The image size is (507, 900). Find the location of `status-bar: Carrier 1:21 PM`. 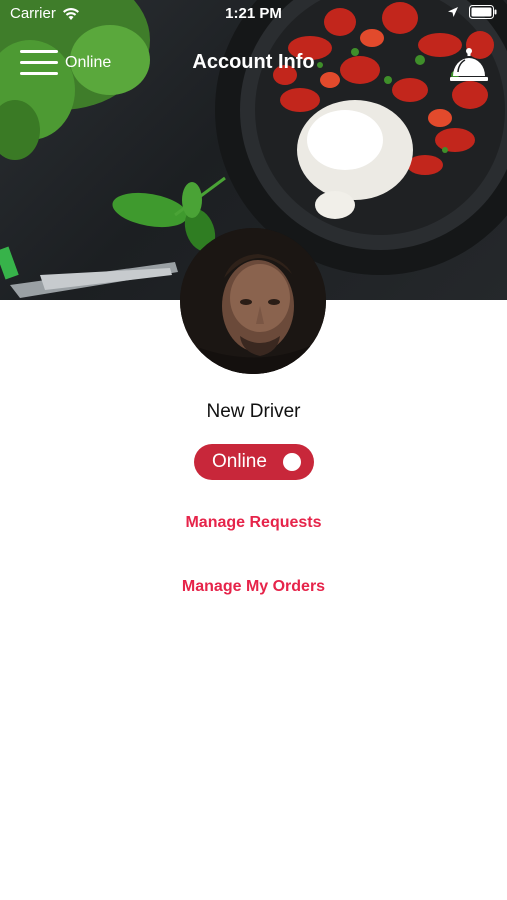

status-bar: Carrier 1:21 PM is located at coordinates (253, 14).